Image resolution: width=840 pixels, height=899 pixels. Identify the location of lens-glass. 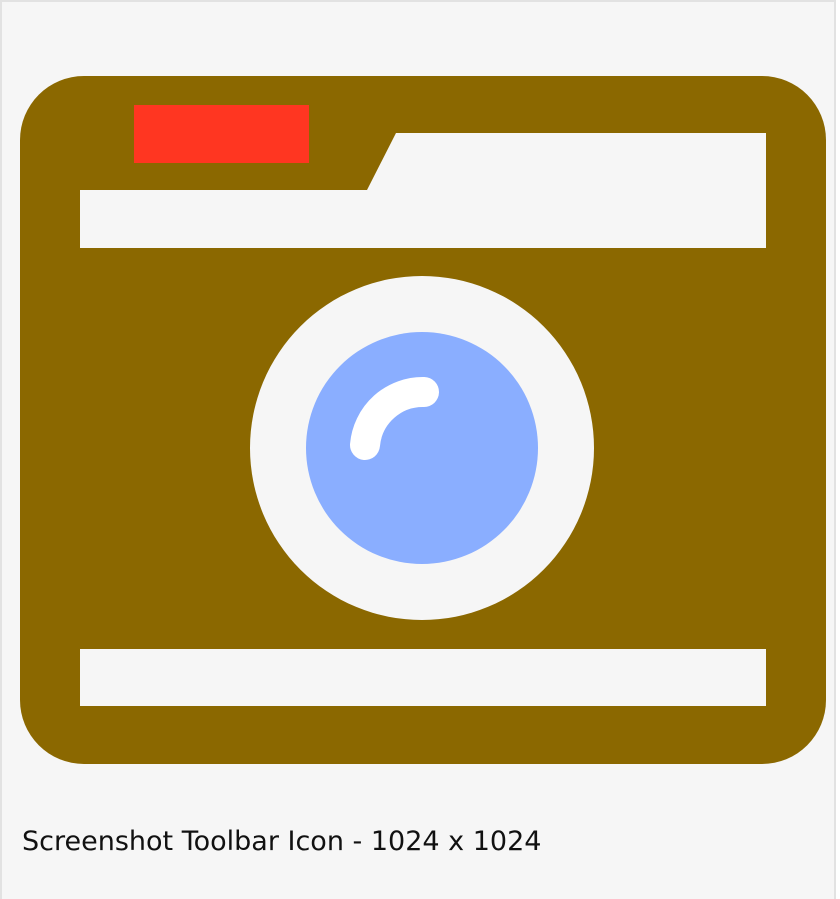
(422, 448).